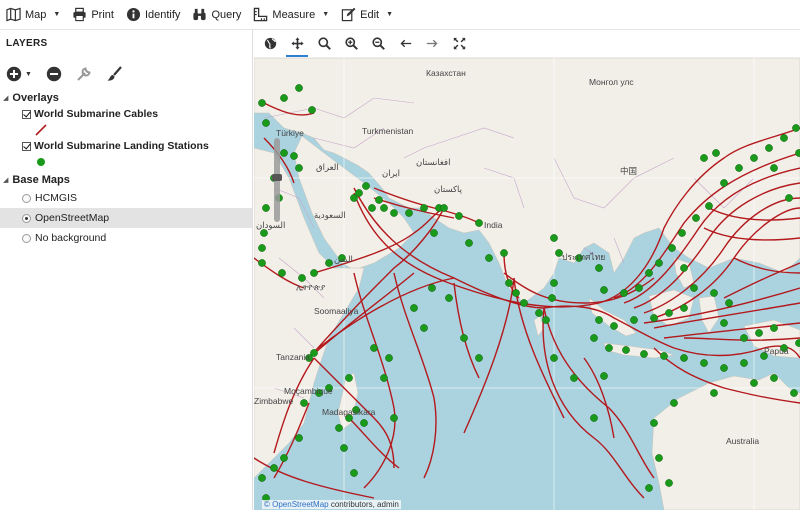 The image size is (800, 510). I want to click on print-button: Print, so click(93, 15).